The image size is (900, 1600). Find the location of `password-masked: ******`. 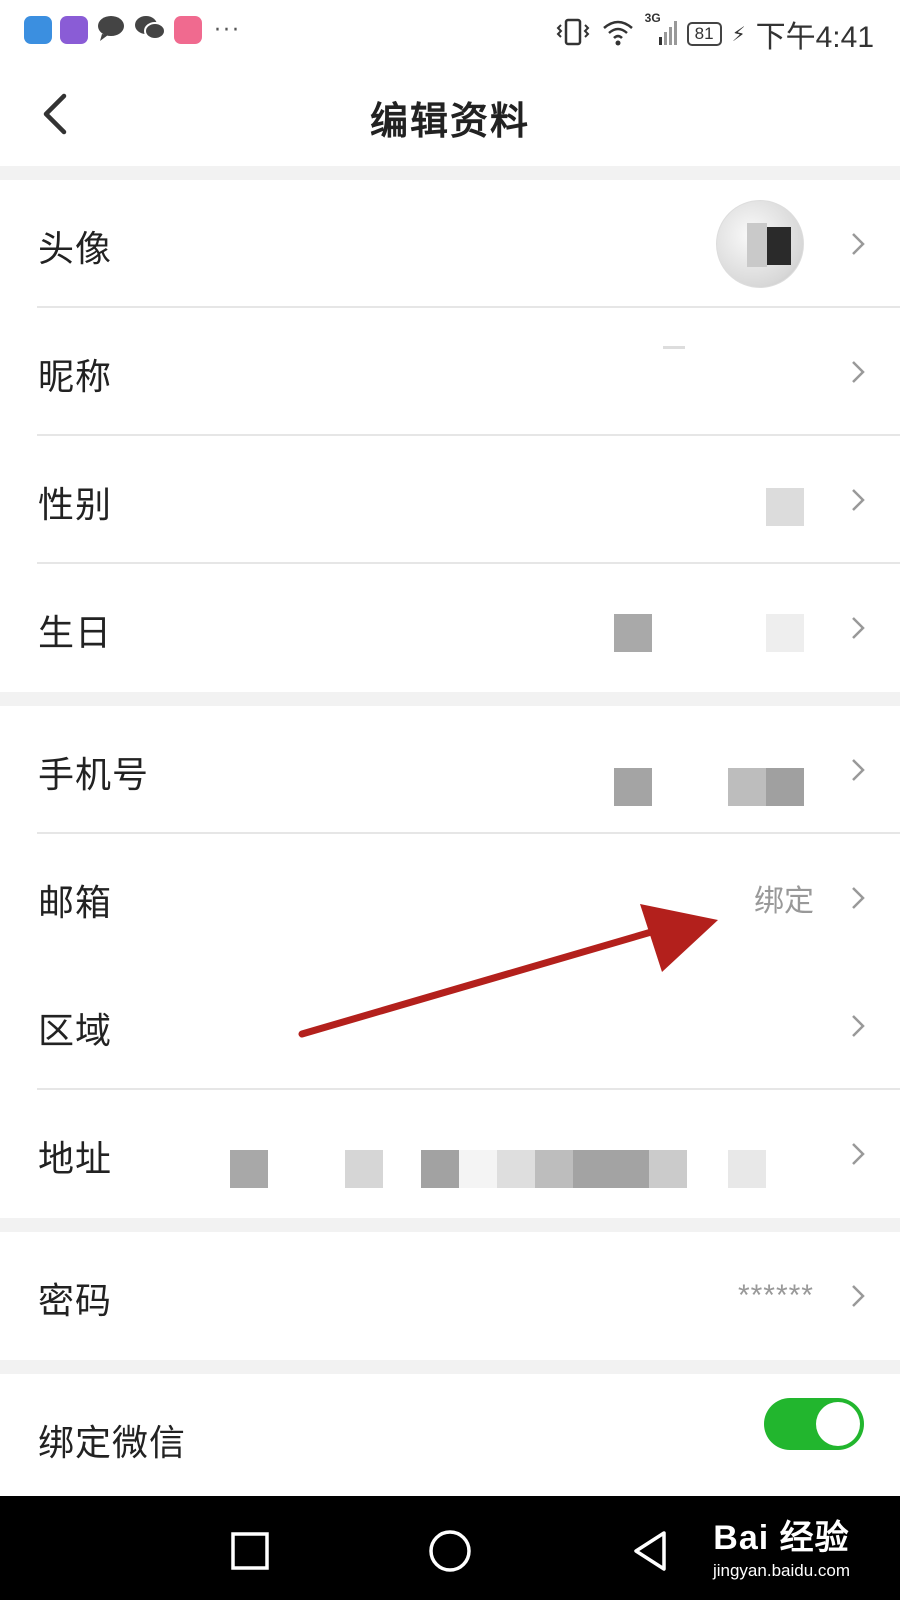

password-masked: ****** is located at coordinates (775, 1295).